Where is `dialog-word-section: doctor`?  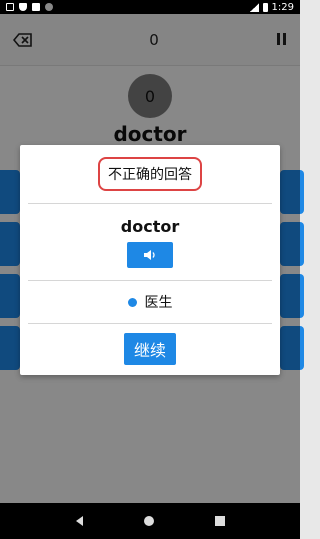
dialog-word-section: doctor is located at coordinates (150, 242).